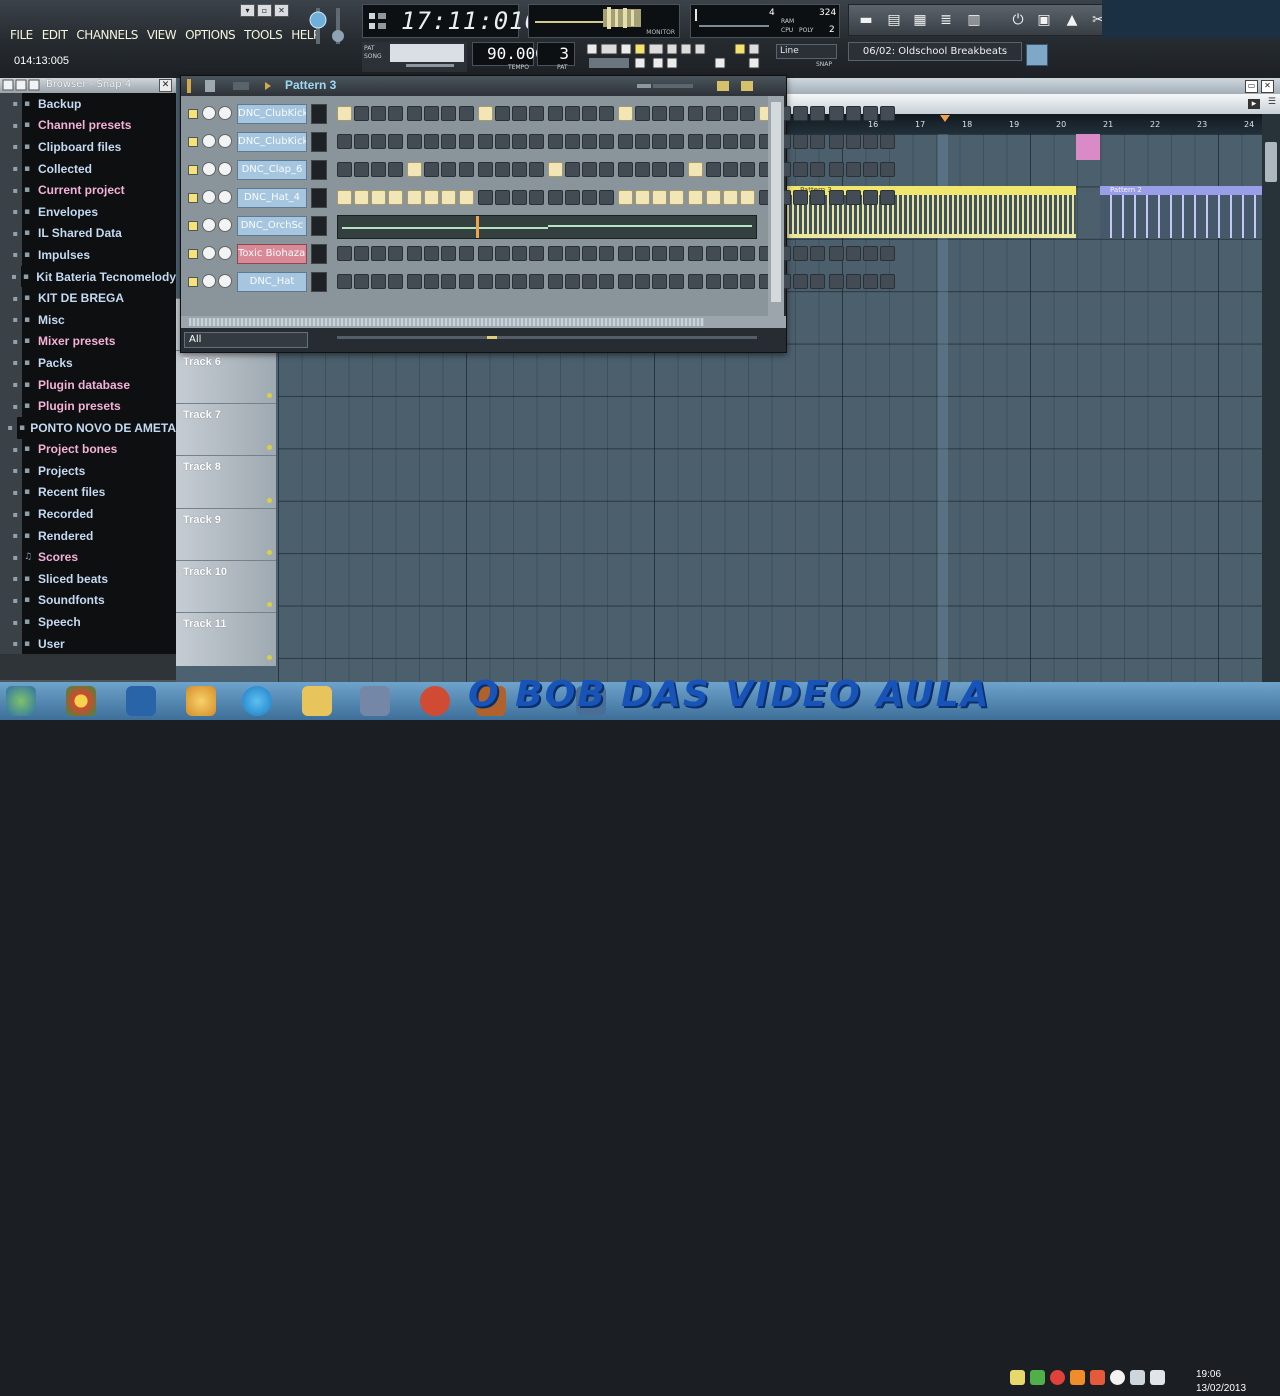  I want to click on rack-header-icons, so click(233, 86).